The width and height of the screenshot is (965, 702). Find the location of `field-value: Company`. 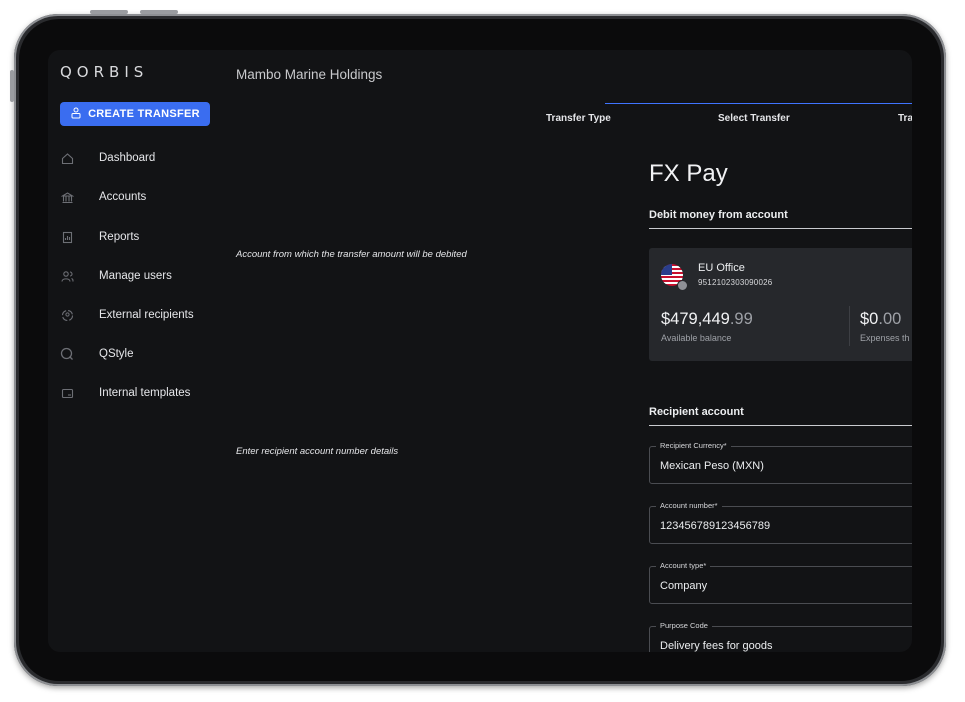

field-value: Company is located at coordinates (684, 586).